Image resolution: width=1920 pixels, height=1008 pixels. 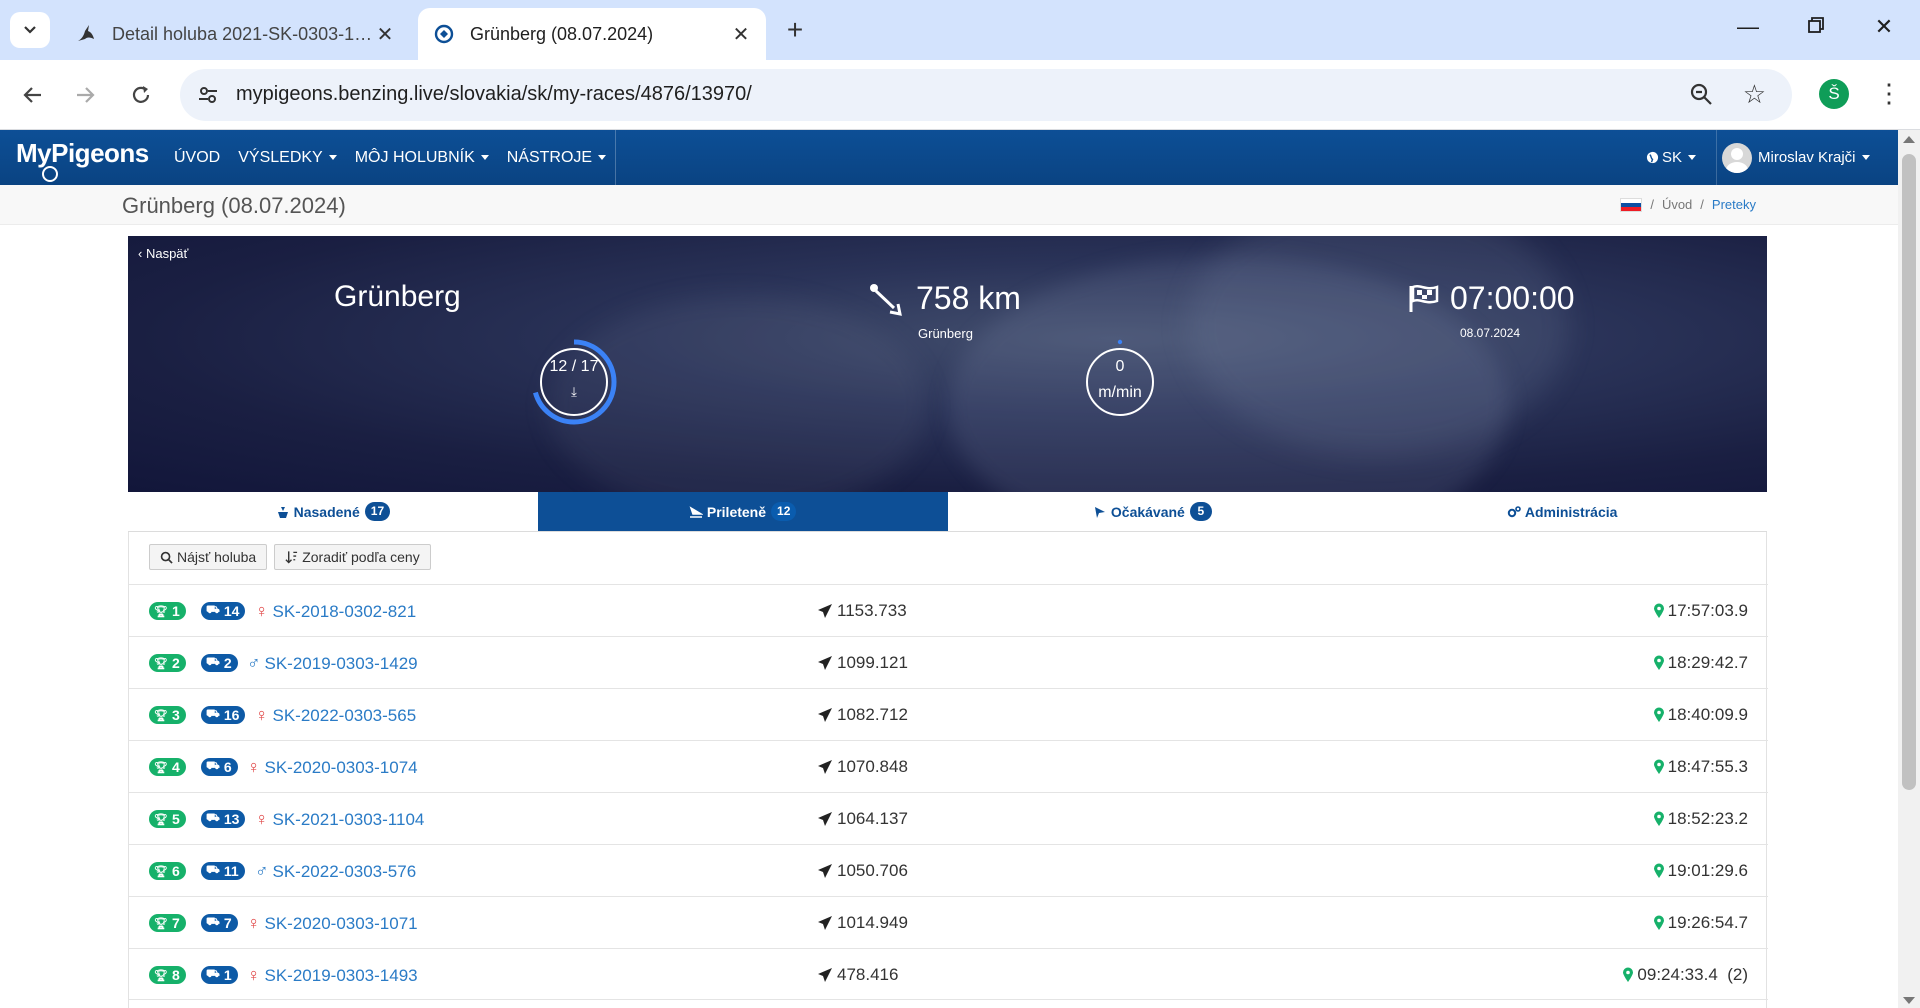 What do you see at coordinates (1816, 27) in the screenshot?
I see `restore-icon` at bounding box center [1816, 27].